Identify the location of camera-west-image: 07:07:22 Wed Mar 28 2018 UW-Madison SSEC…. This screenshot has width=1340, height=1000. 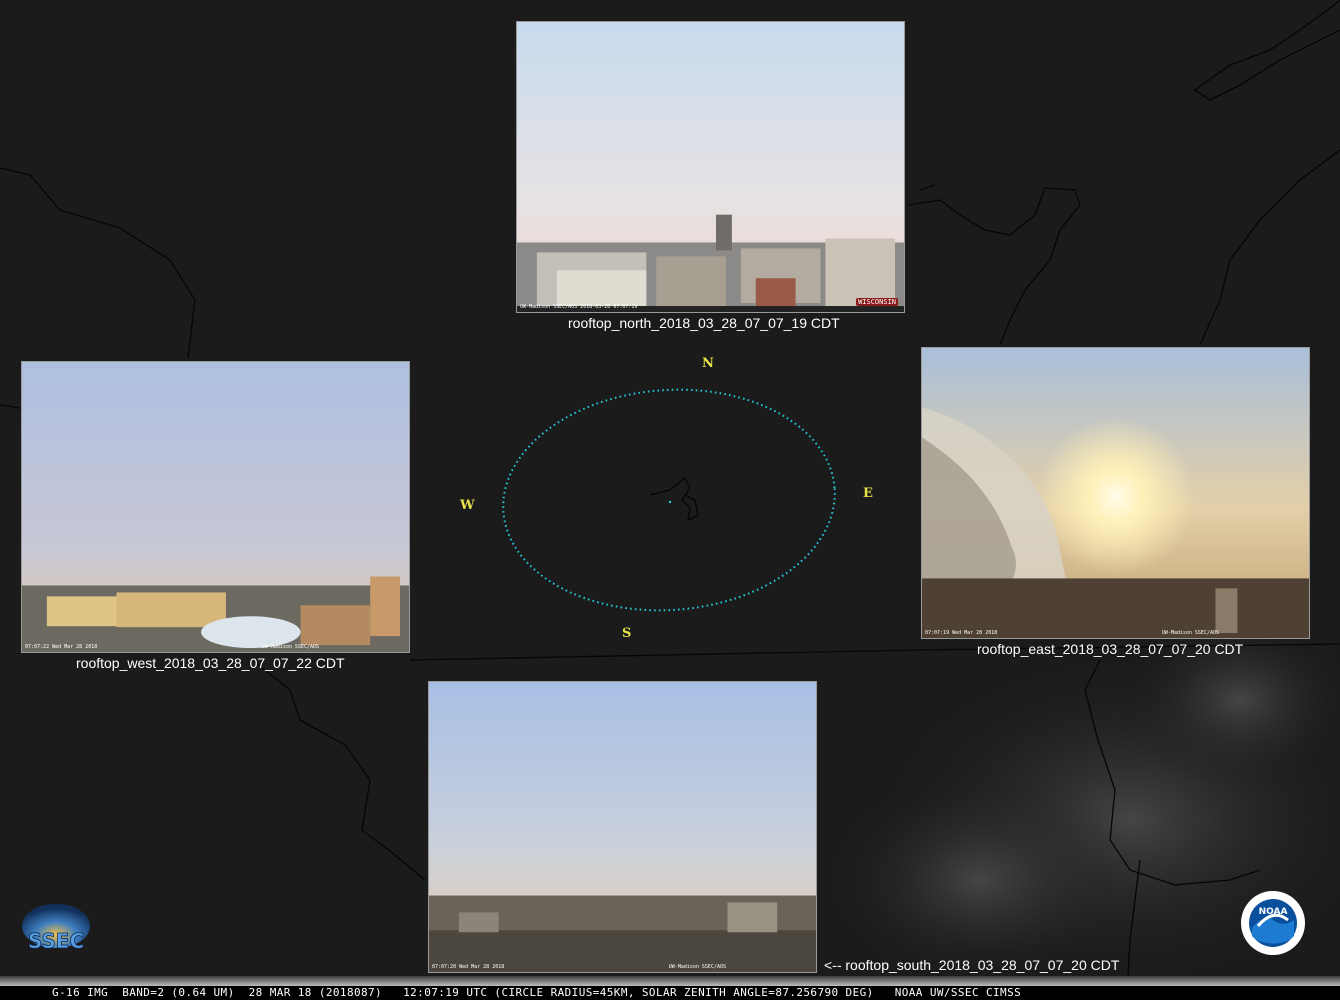
(215, 507).